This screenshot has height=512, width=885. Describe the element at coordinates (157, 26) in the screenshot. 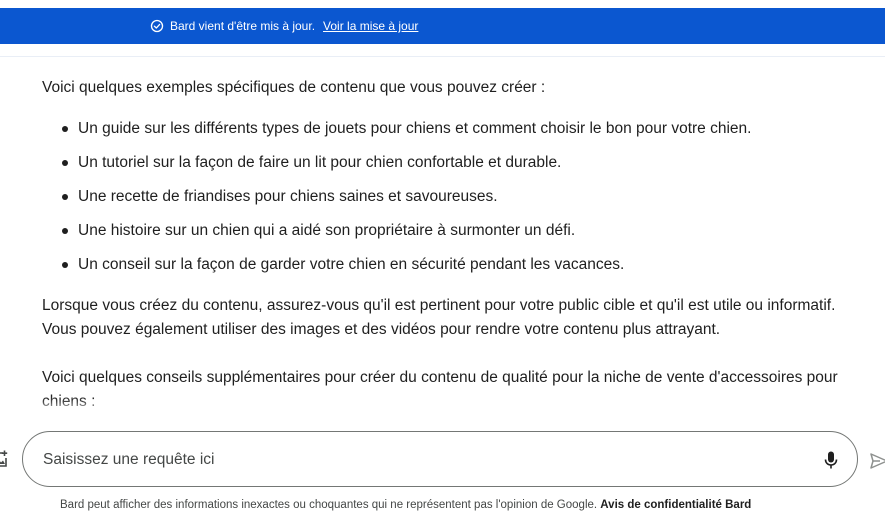

I see `check-circle-icon` at that location.